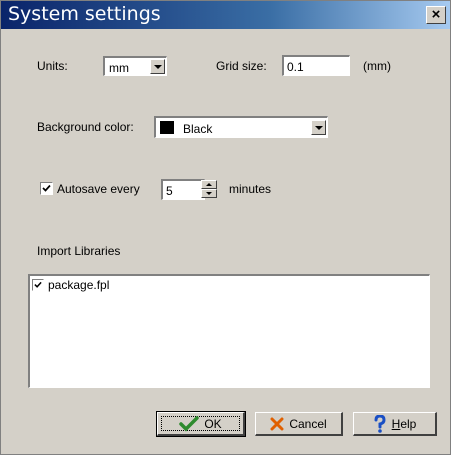 Image resolution: width=451 pixels, height=455 pixels. What do you see at coordinates (295, 67) in the screenshot?
I see `grid-size-value: 0.1` at bounding box center [295, 67].